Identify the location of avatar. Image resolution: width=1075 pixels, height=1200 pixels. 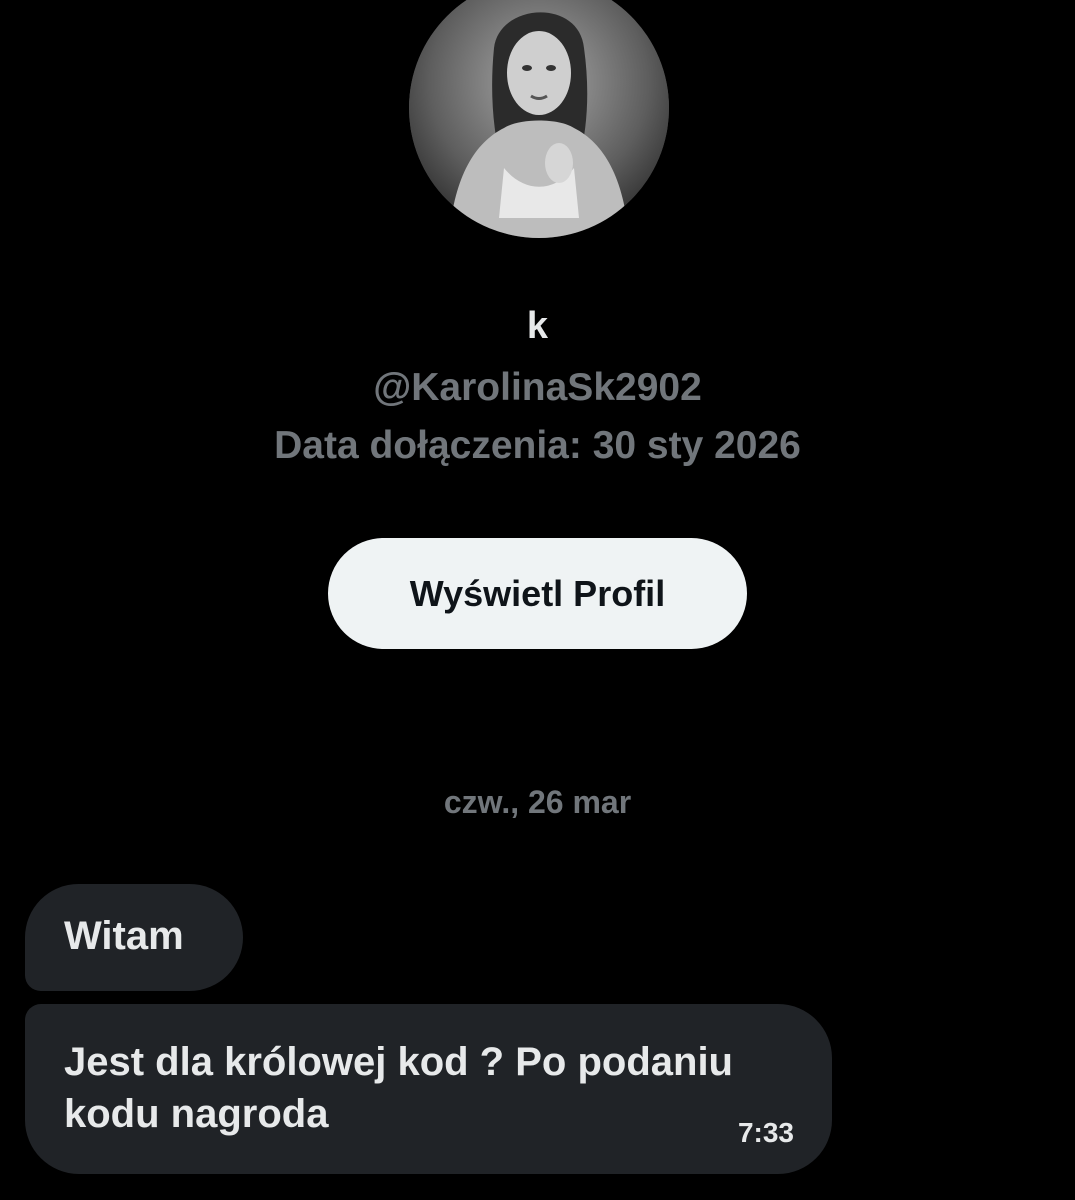
(539, 119).